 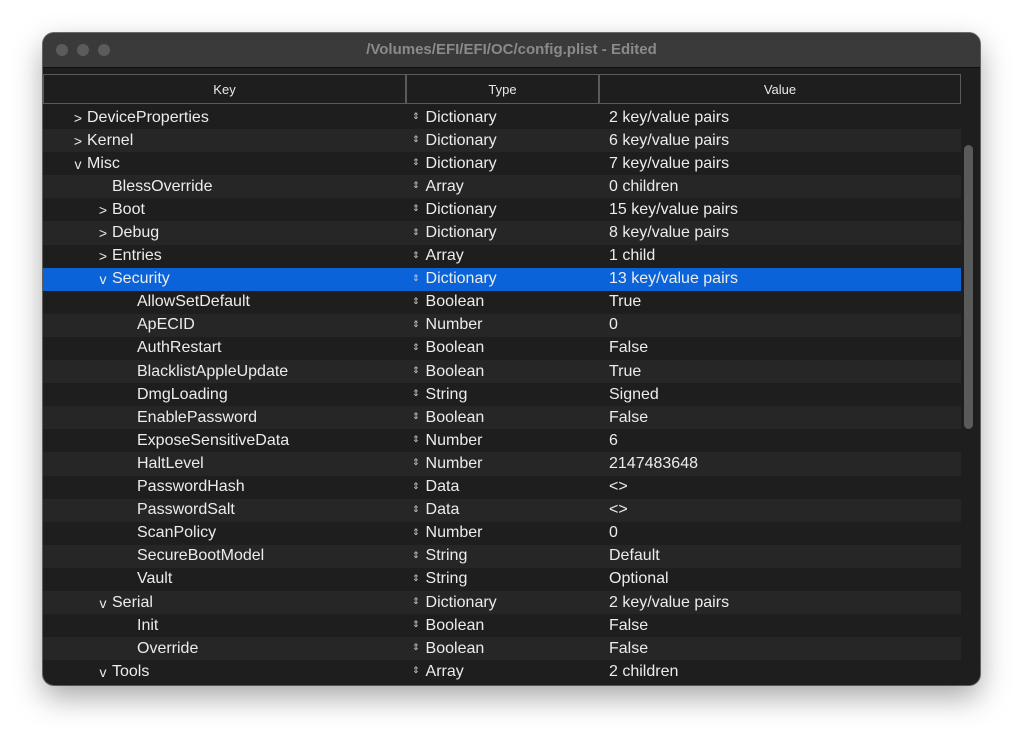 I want to click on value-cell: 0 children, so click(x=640, y=187).